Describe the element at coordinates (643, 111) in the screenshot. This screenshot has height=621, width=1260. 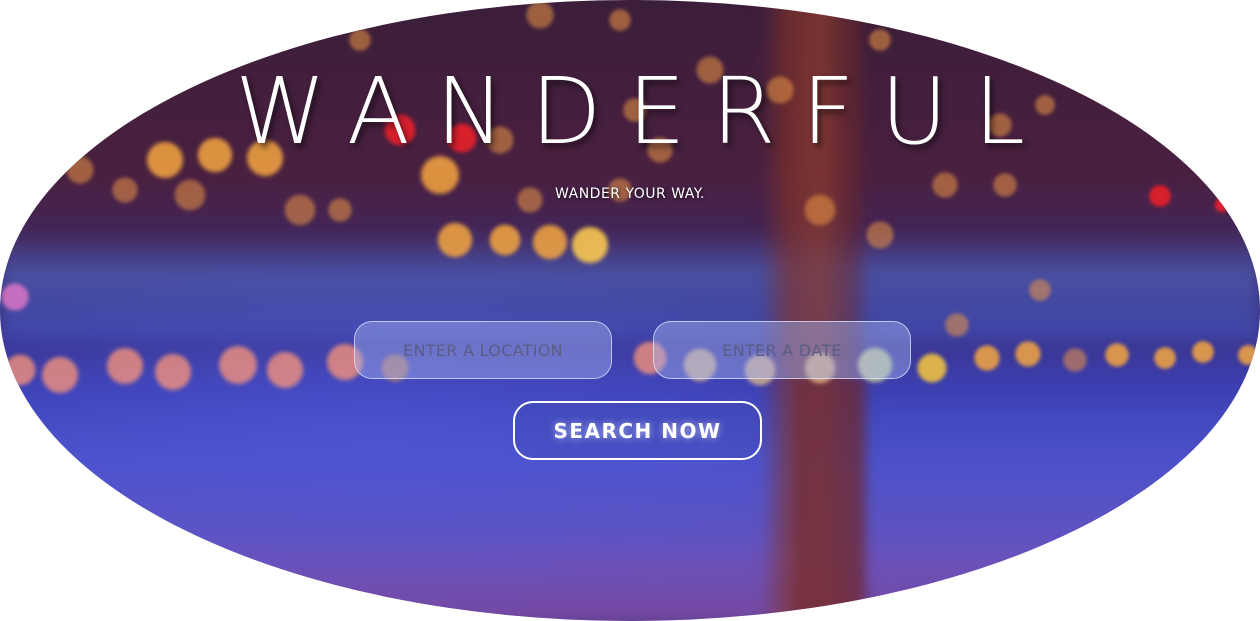
I see `hero-title: WANDERFUL` at that location.